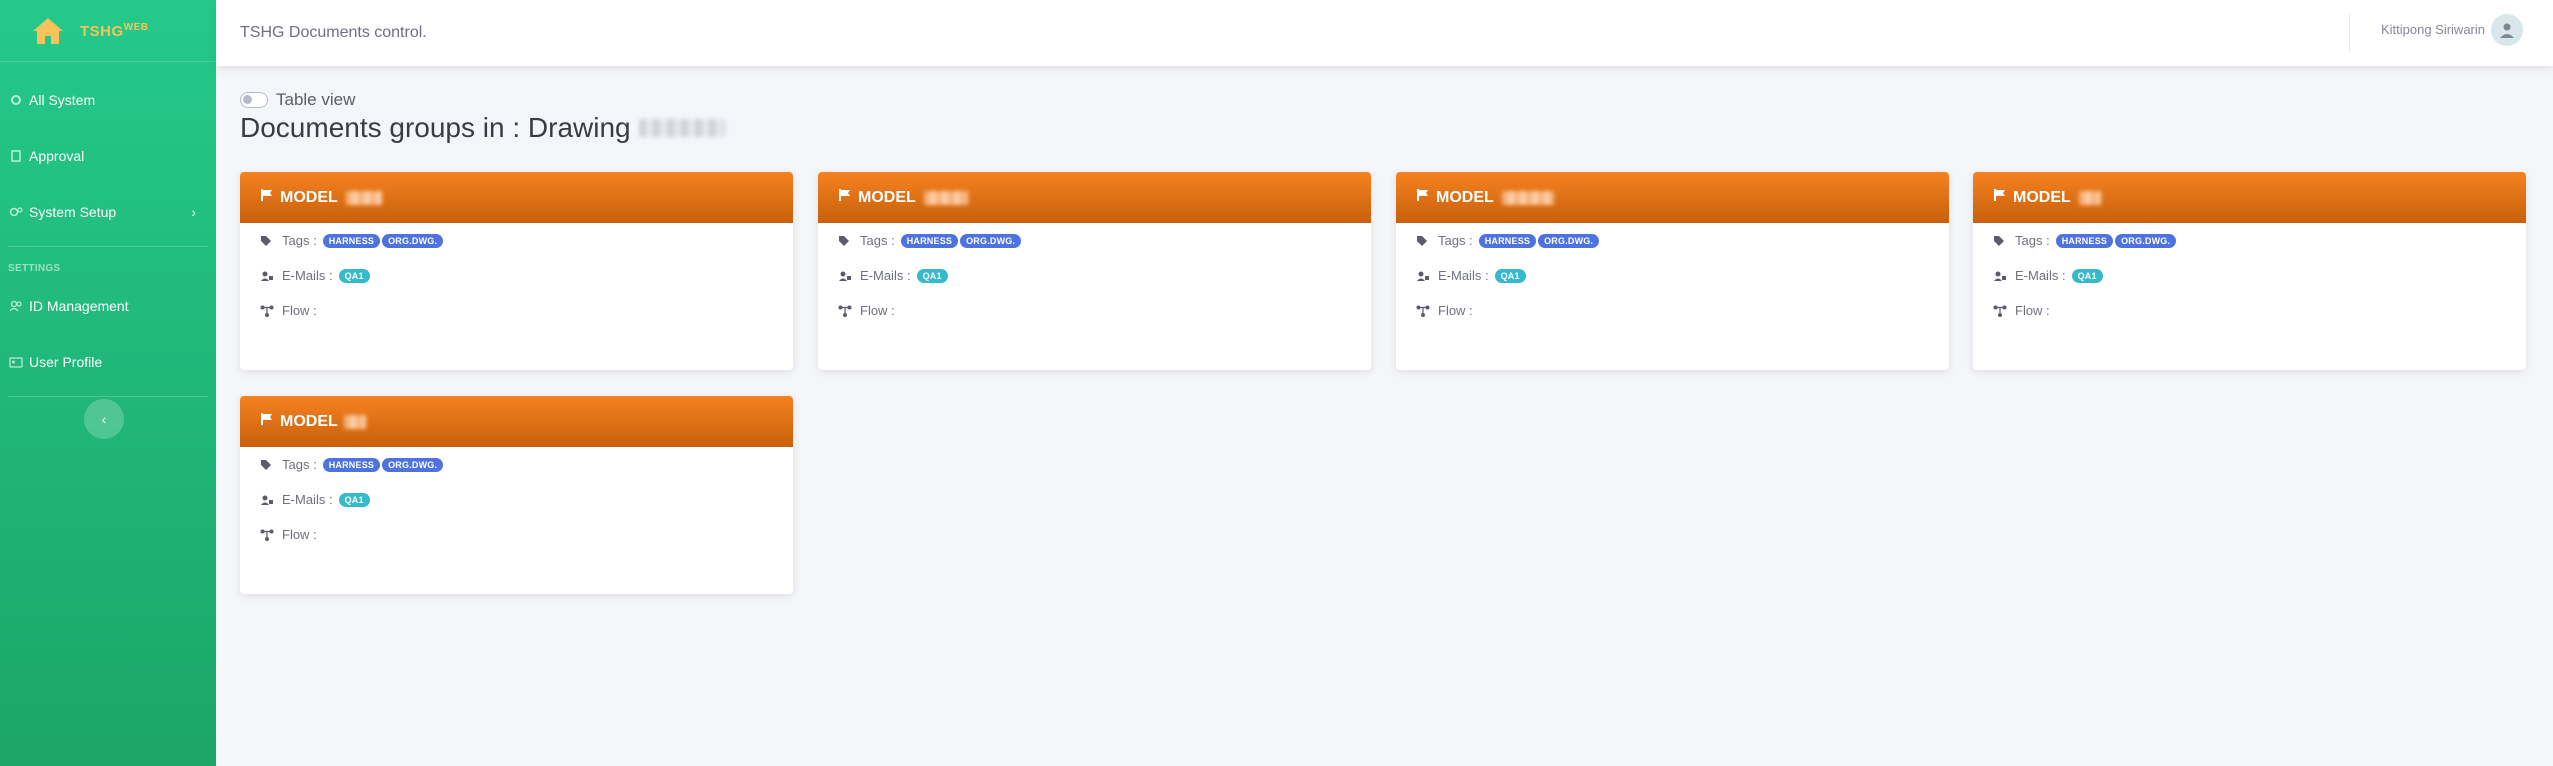 This screenshot has height=766, width=2553. Describe the element at coordinates (108, 306) in the screenshot. I see `sidebar-item-id-management: ID Management` at that location.